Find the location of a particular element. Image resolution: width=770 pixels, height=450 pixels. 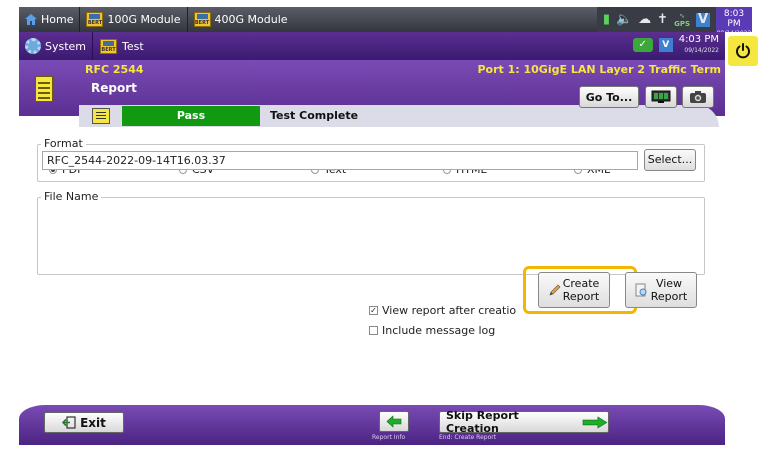

arrow-right-icon is located at coordinates (595, 422).